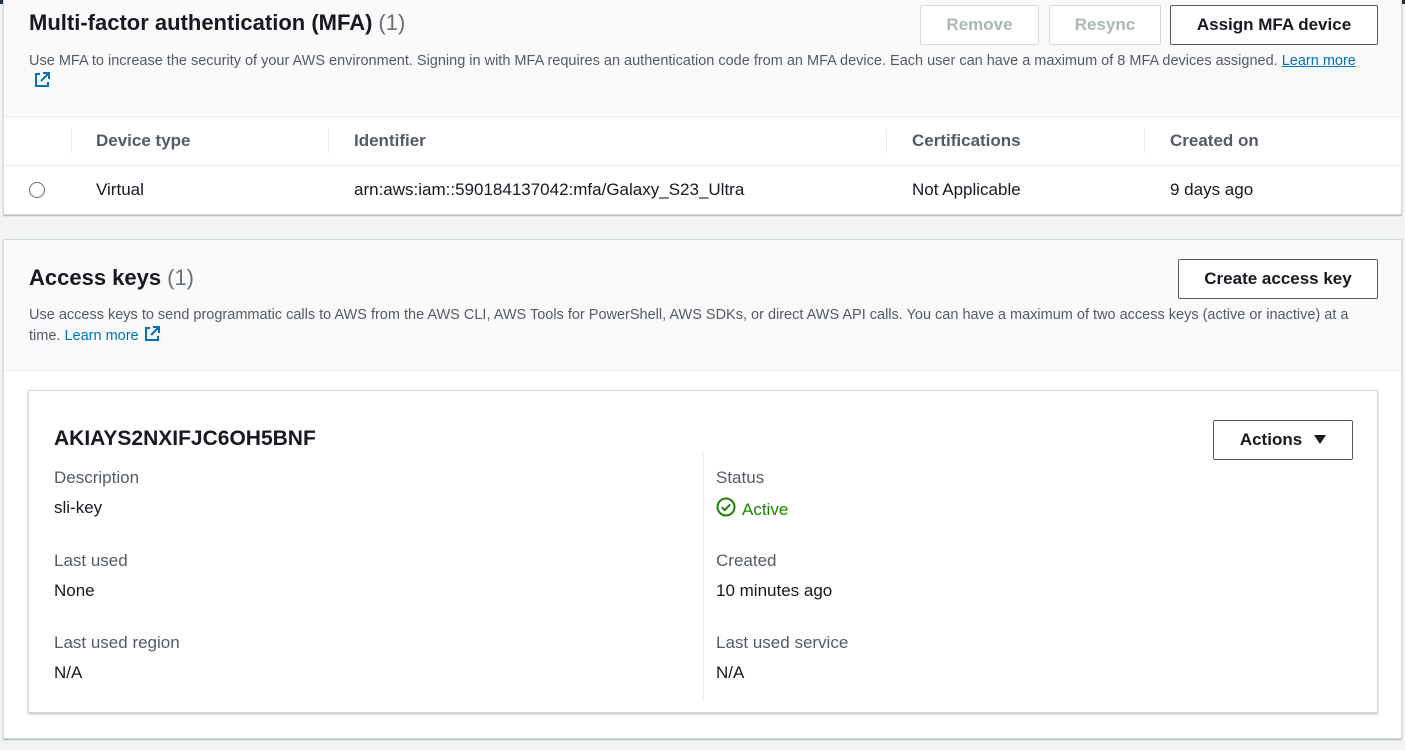 The height and width of the screenshot is (750, 1405). I want to click on remove-mfa-button: Remove, so click(979, 25).